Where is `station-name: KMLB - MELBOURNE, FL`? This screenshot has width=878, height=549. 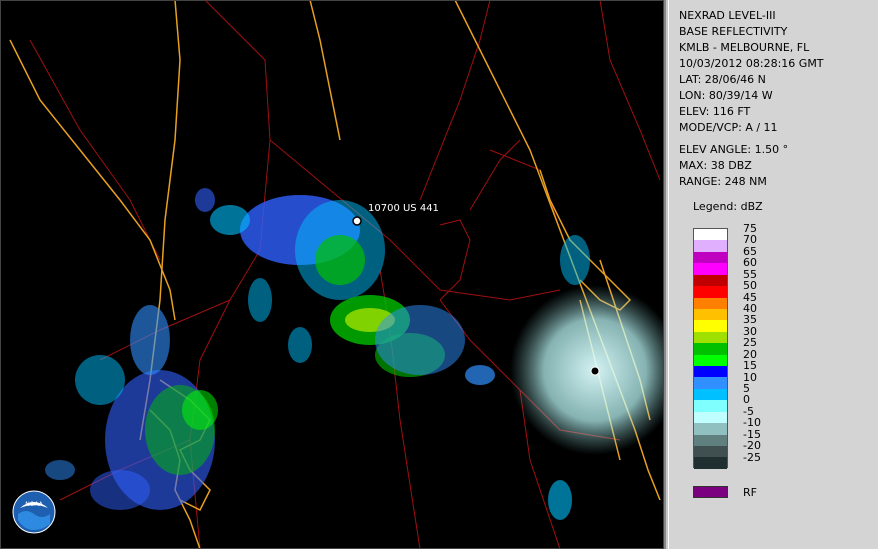
station-name: KMLB - MELBOURNE, FL is located at coordinates (744, 47).